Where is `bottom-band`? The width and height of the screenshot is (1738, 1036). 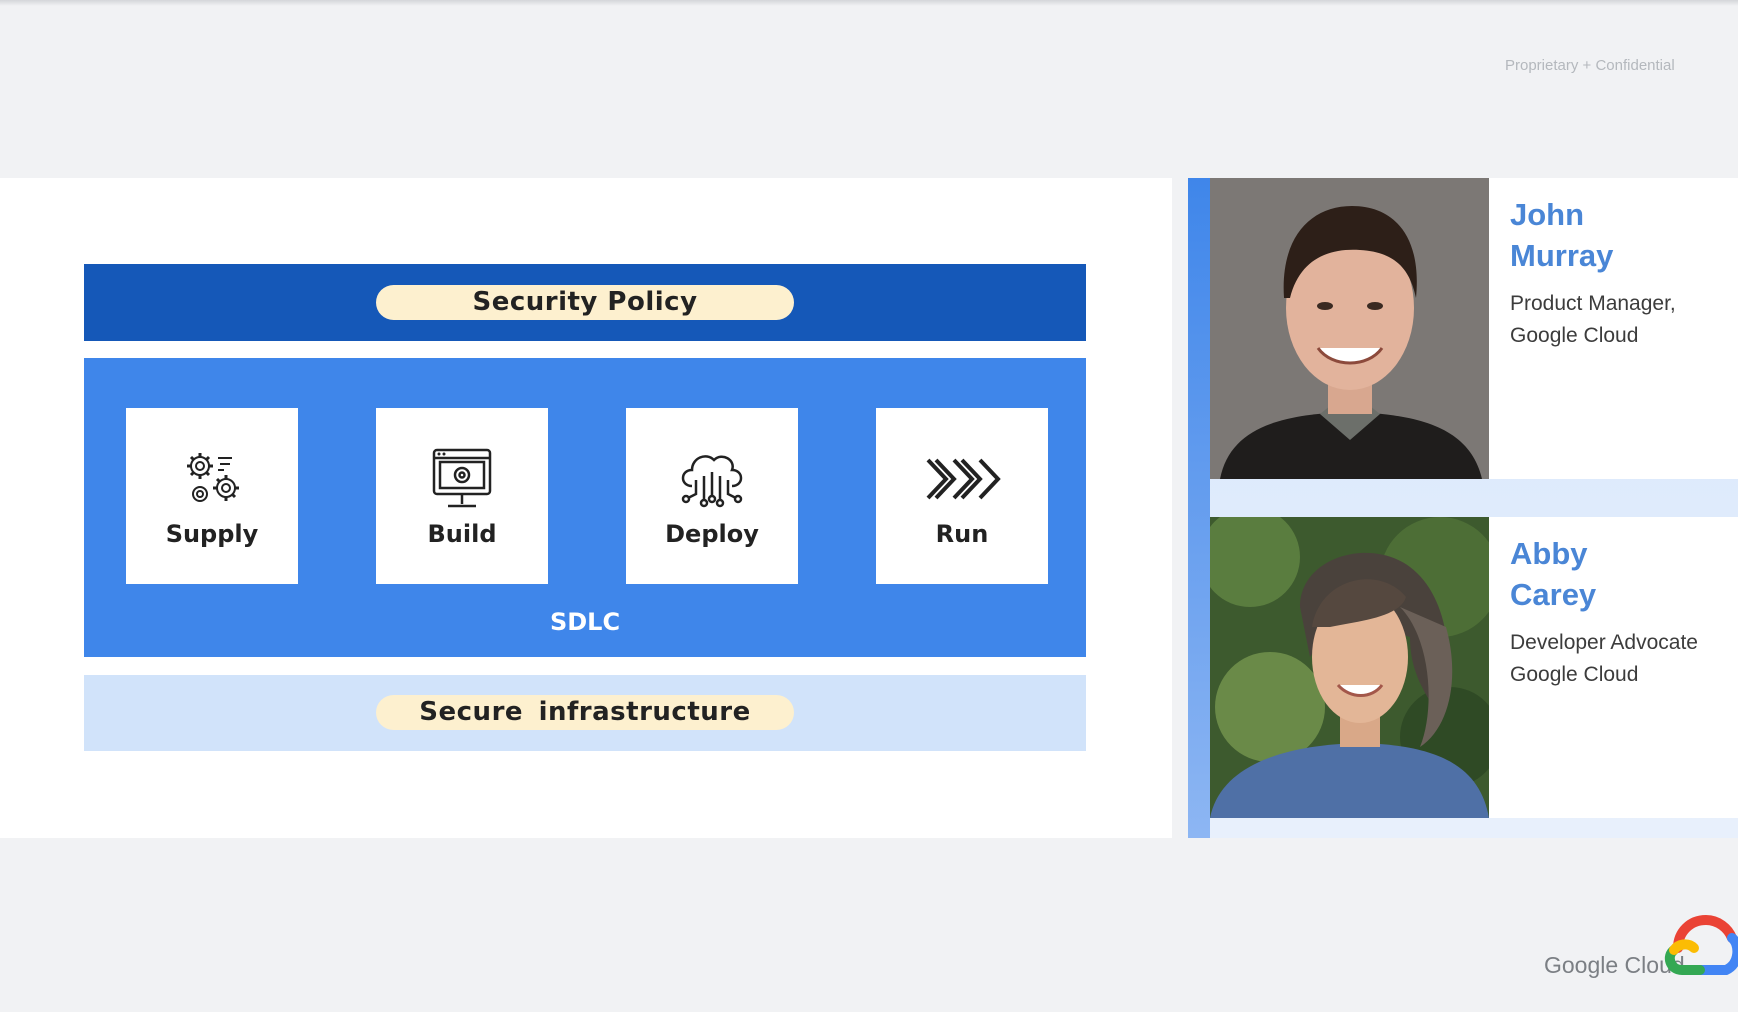
bottom-band is located at coordinates (869, 1024).